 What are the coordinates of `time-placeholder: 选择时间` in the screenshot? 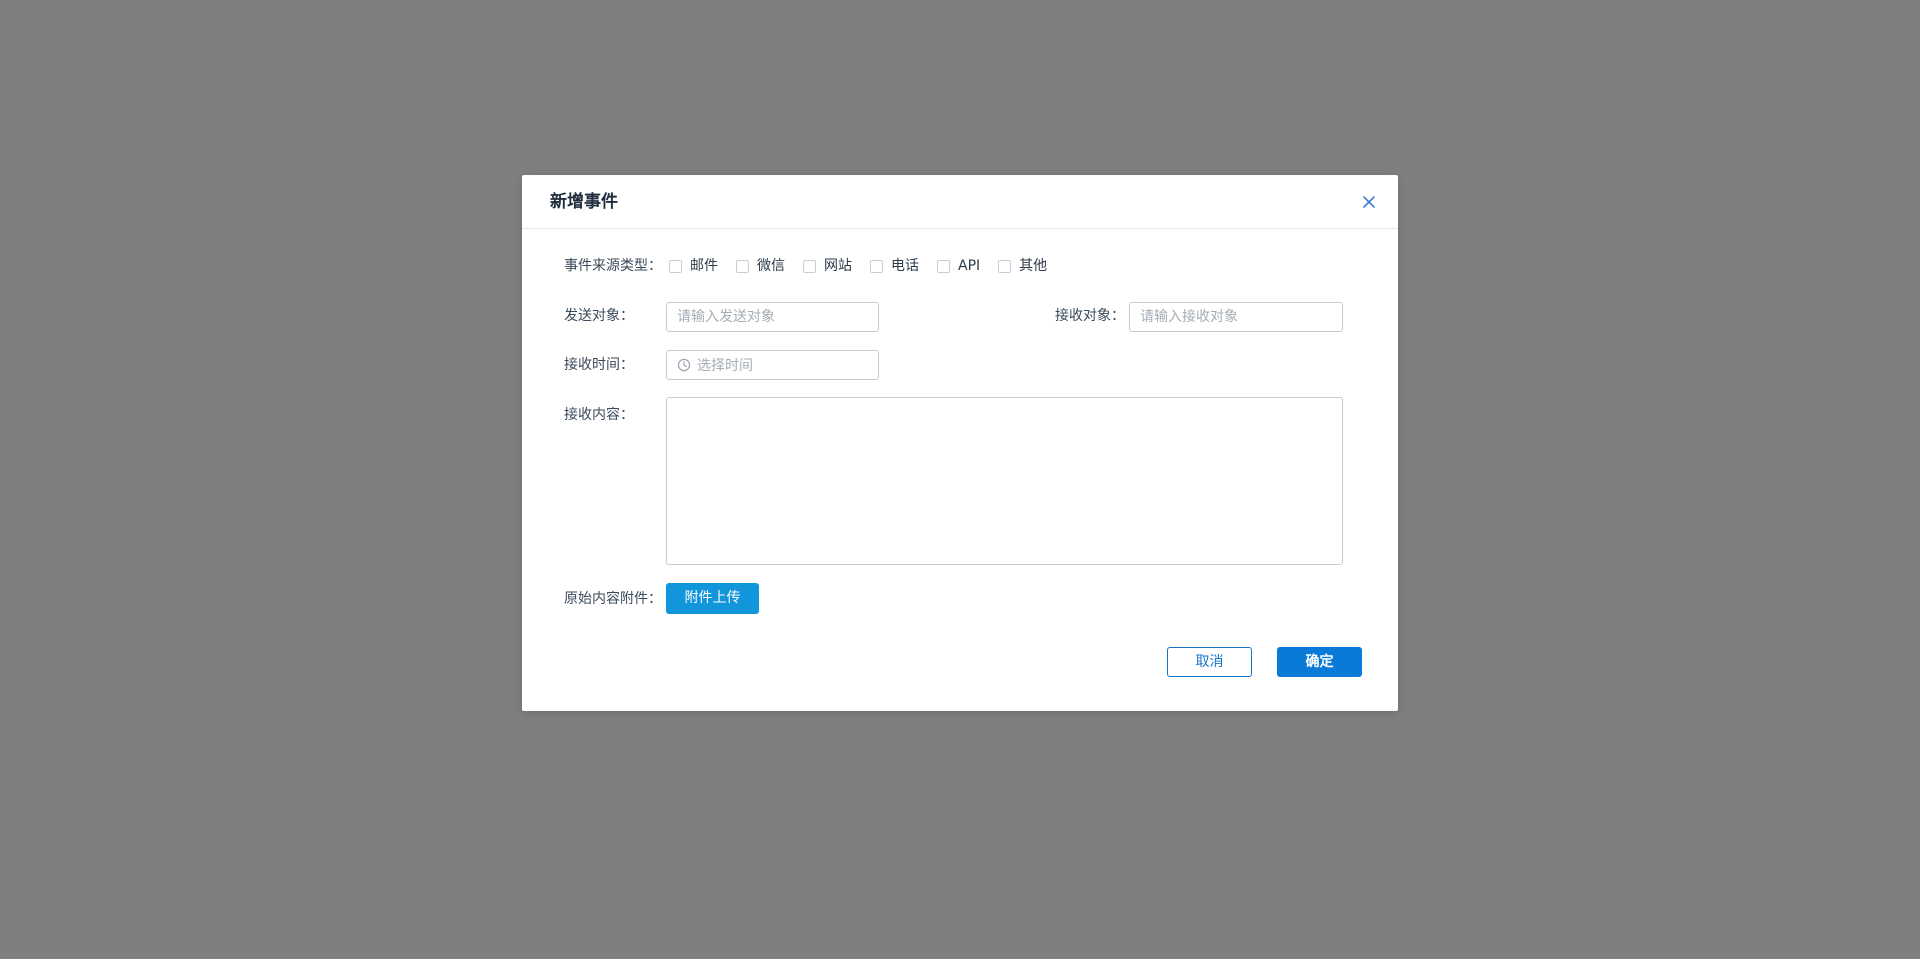 It's located at (725, 366).